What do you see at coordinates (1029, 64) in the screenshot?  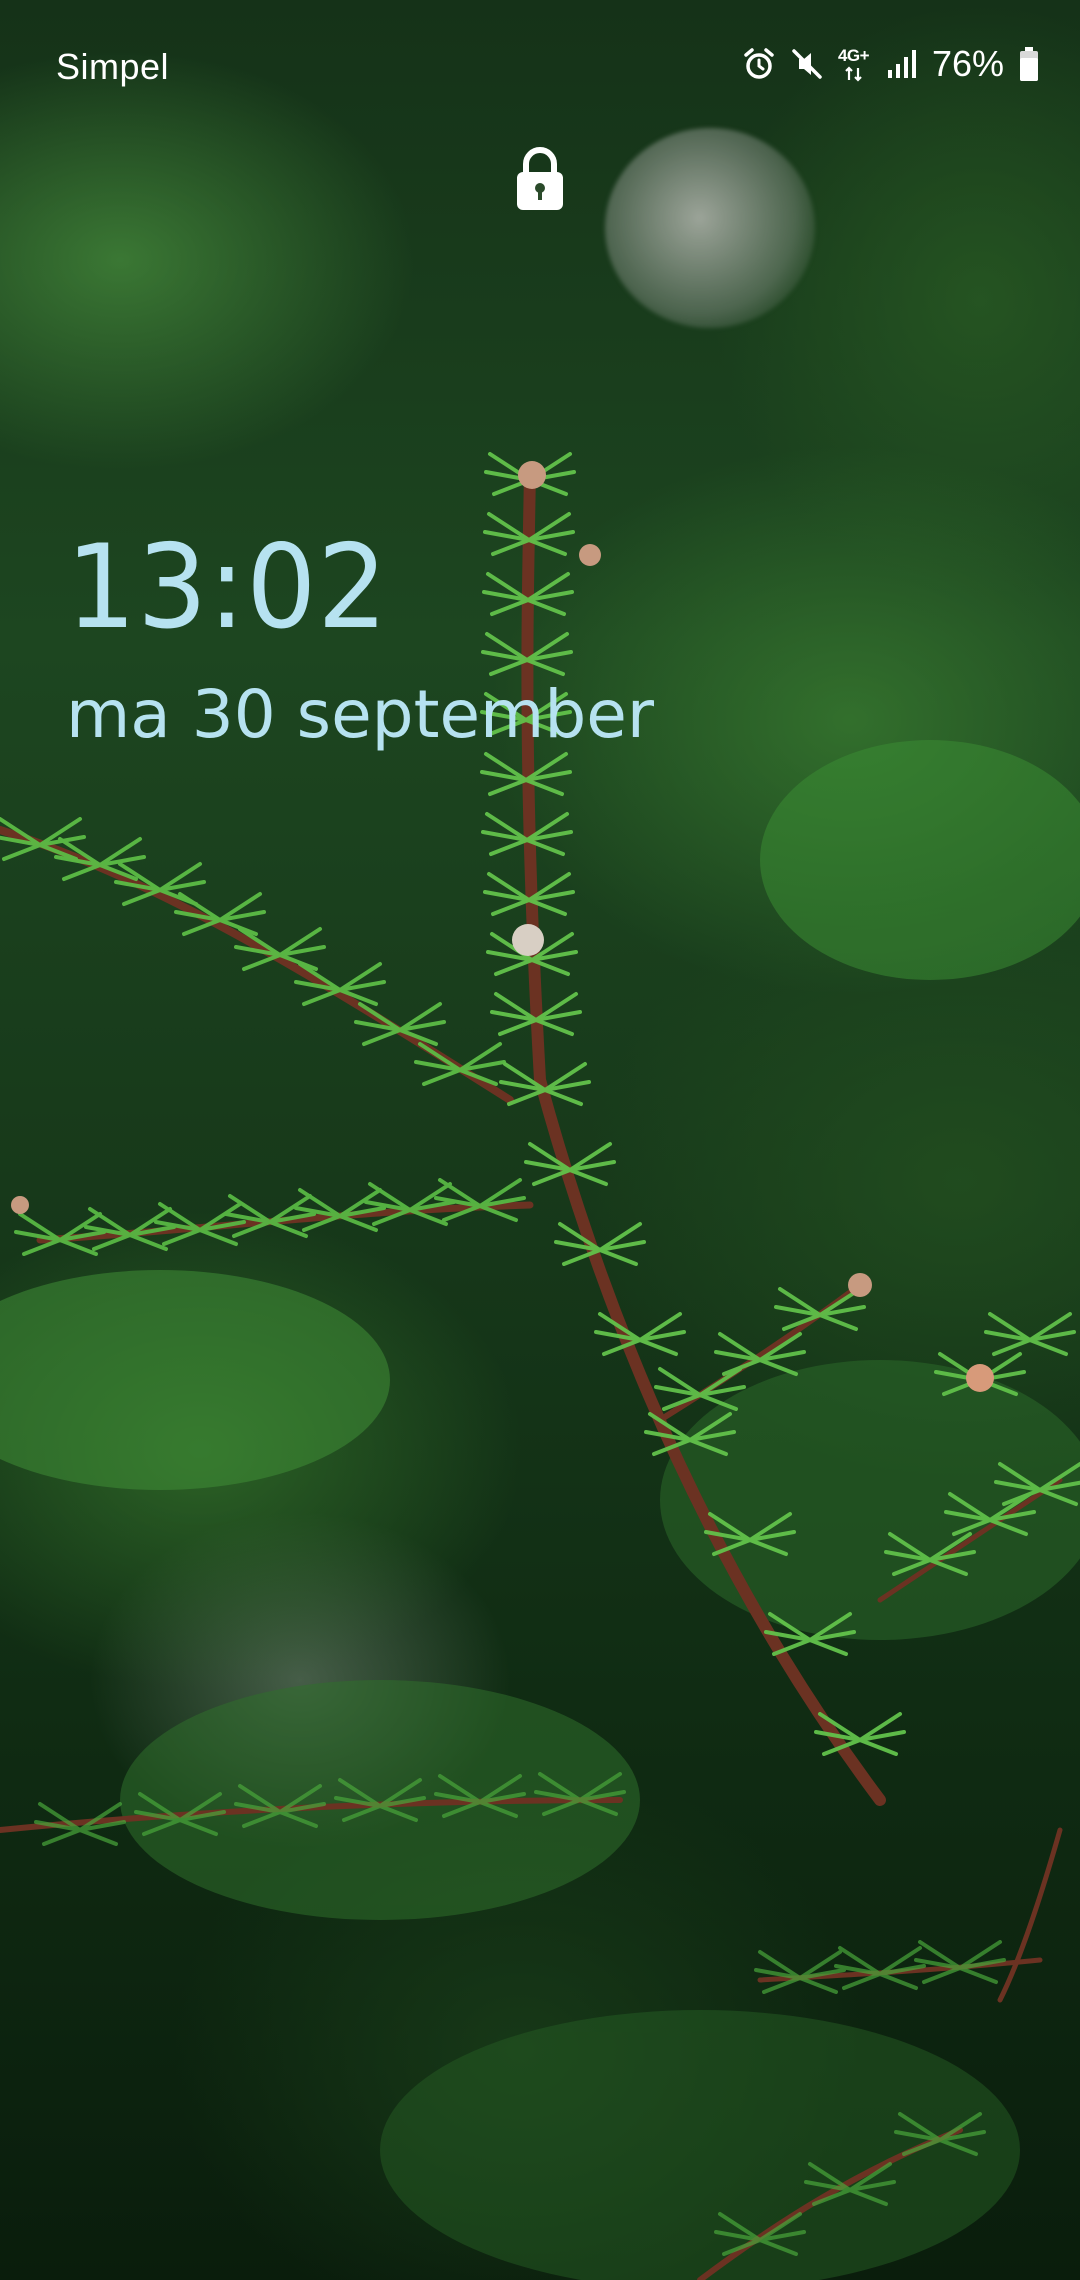 I see `battery-icon` at bounding box center [1029, 64].